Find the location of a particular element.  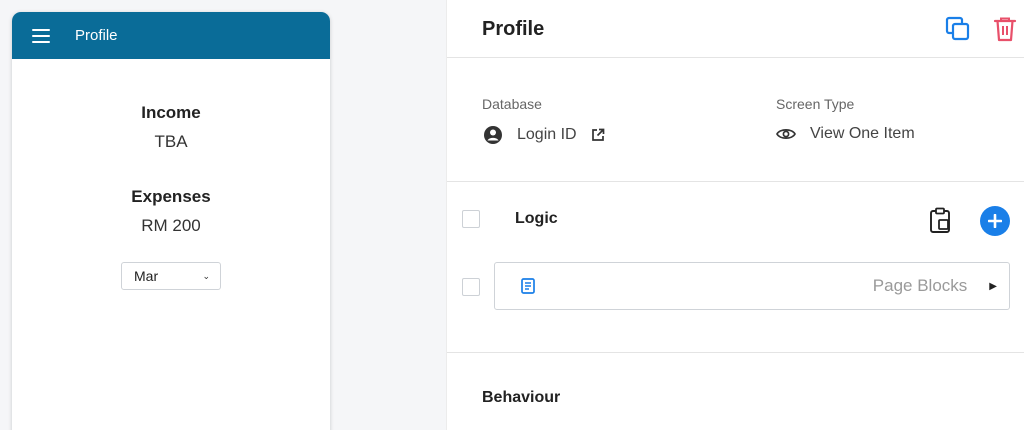

copy-icon is located at coordinates (957, 28).